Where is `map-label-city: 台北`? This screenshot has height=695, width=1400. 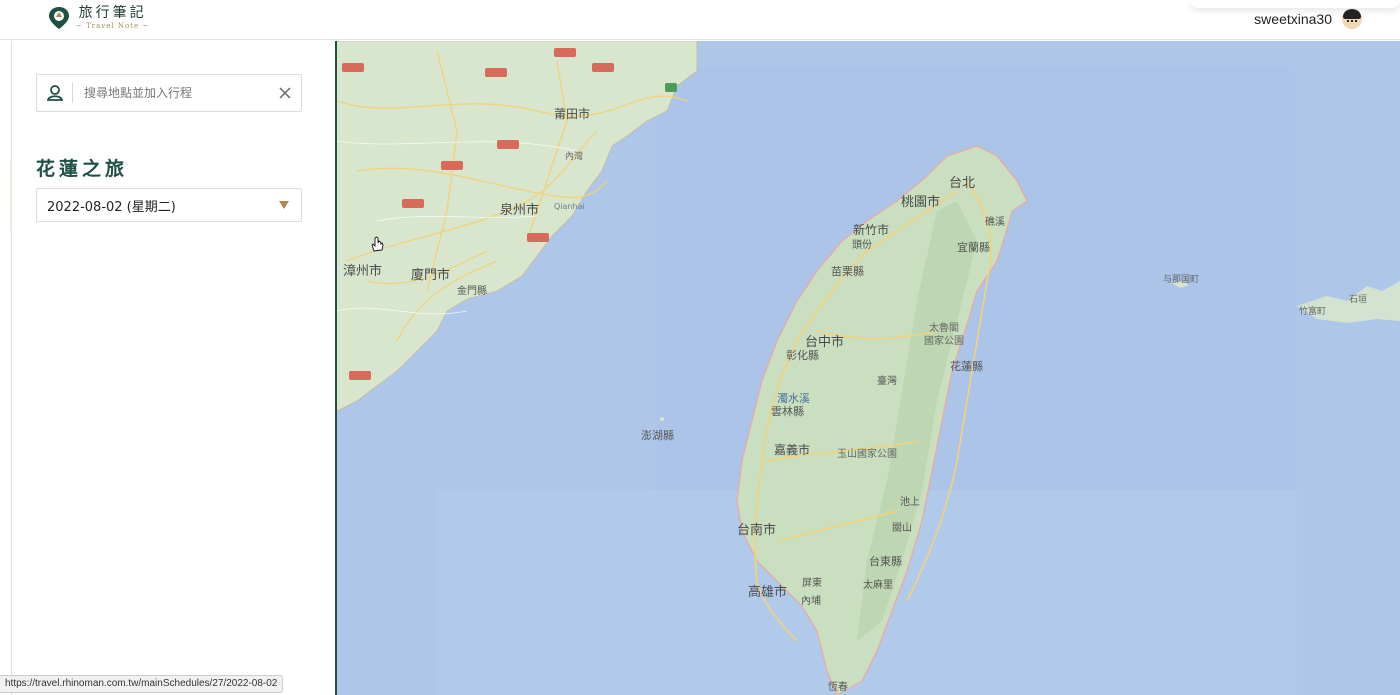
map-label-city: 台北 is located at coordinates (962, 181).